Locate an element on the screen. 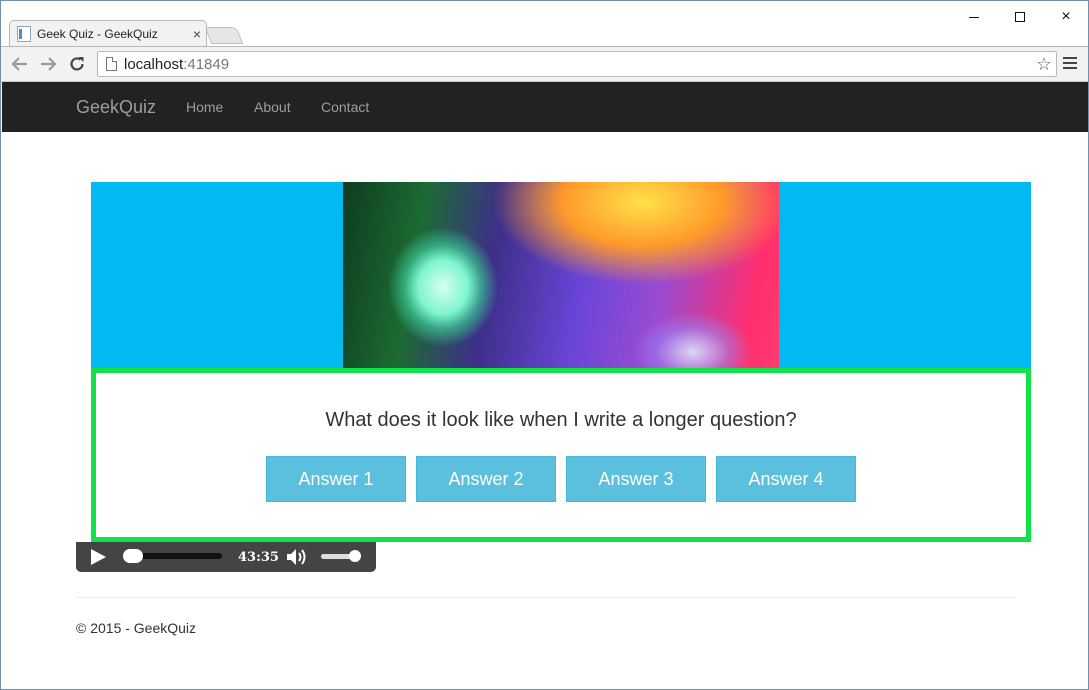 Image resolution: width=1089 pixels, height=690 pixels. minimize-icon is located at coordinates (974, 17).